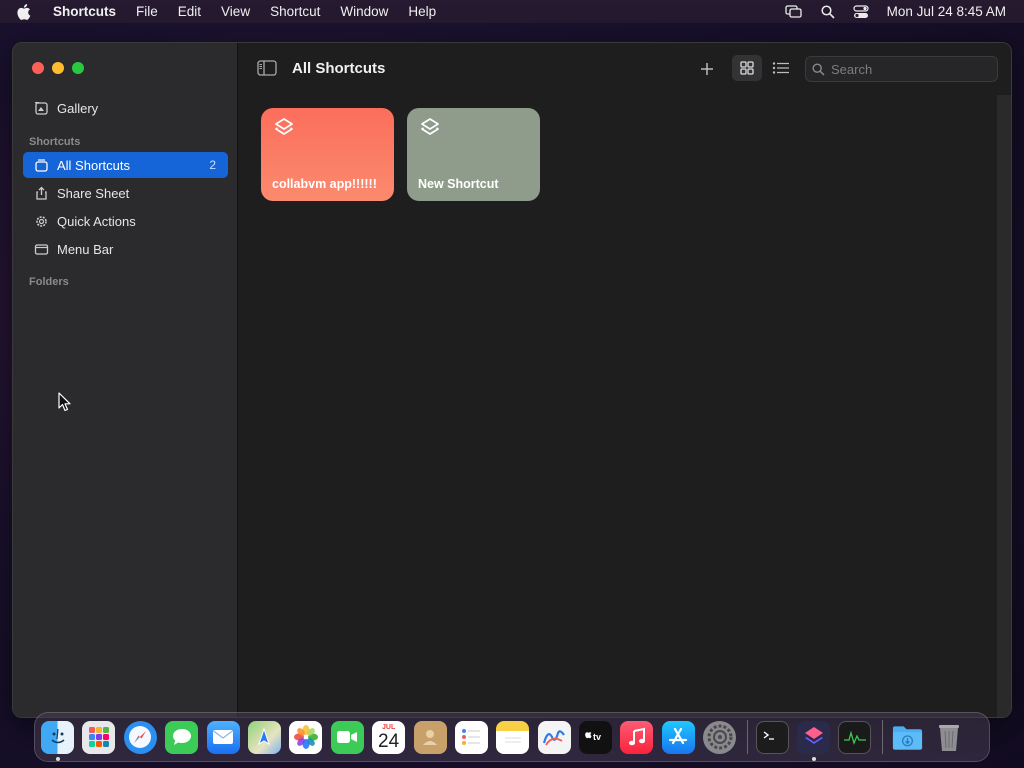 Image resolution: width=1024 pixels, height=768 pixels. Describe the element at coordinates (96, 221) in the screenshot. I see `sidebar-item-label: Quick Actions` at that location.